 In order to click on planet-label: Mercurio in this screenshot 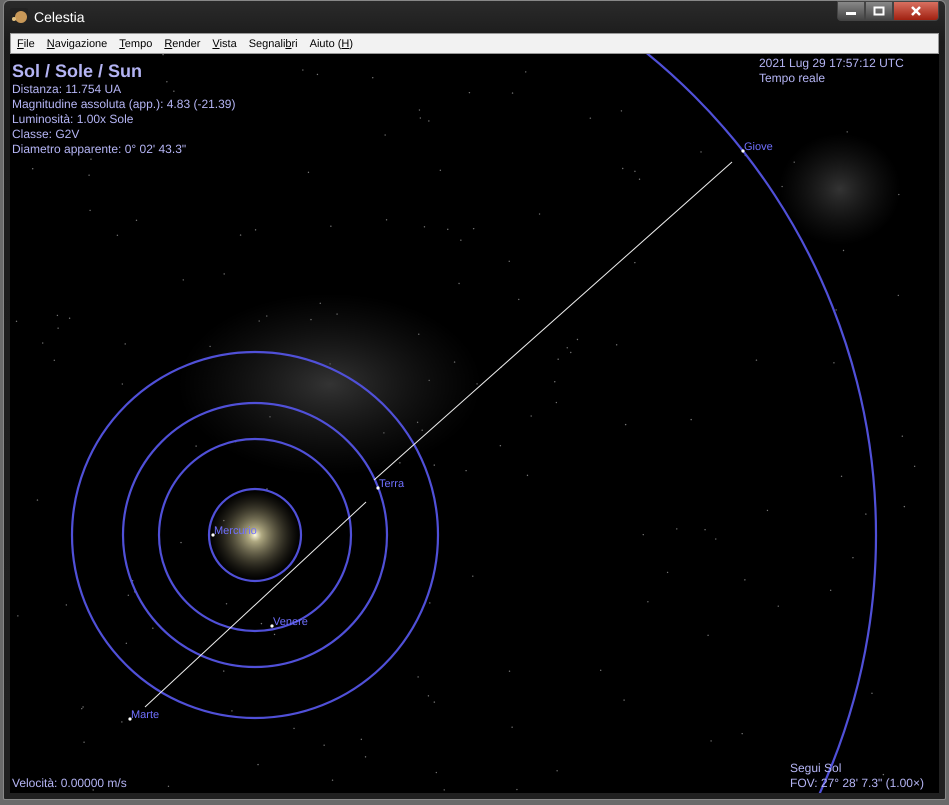, I will do `click(235, 531)`.